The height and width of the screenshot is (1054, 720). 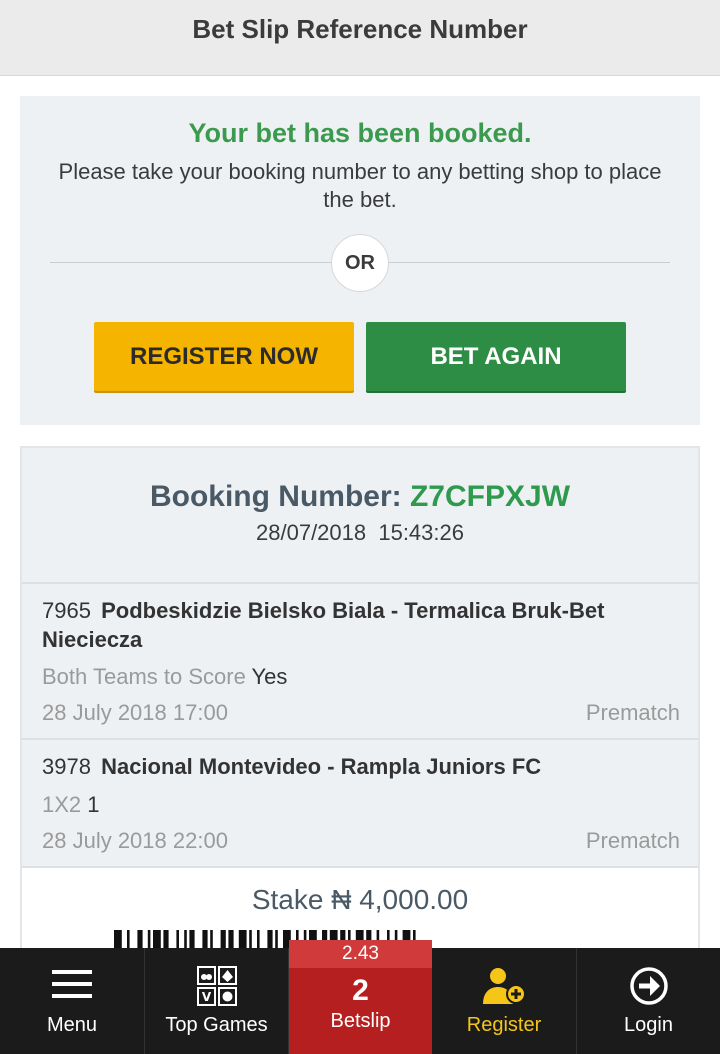 What do you see at coordinates (504, 1025) in the screenshot?
I see `nav-register-label: Register` at bounding box center [504, 1025].